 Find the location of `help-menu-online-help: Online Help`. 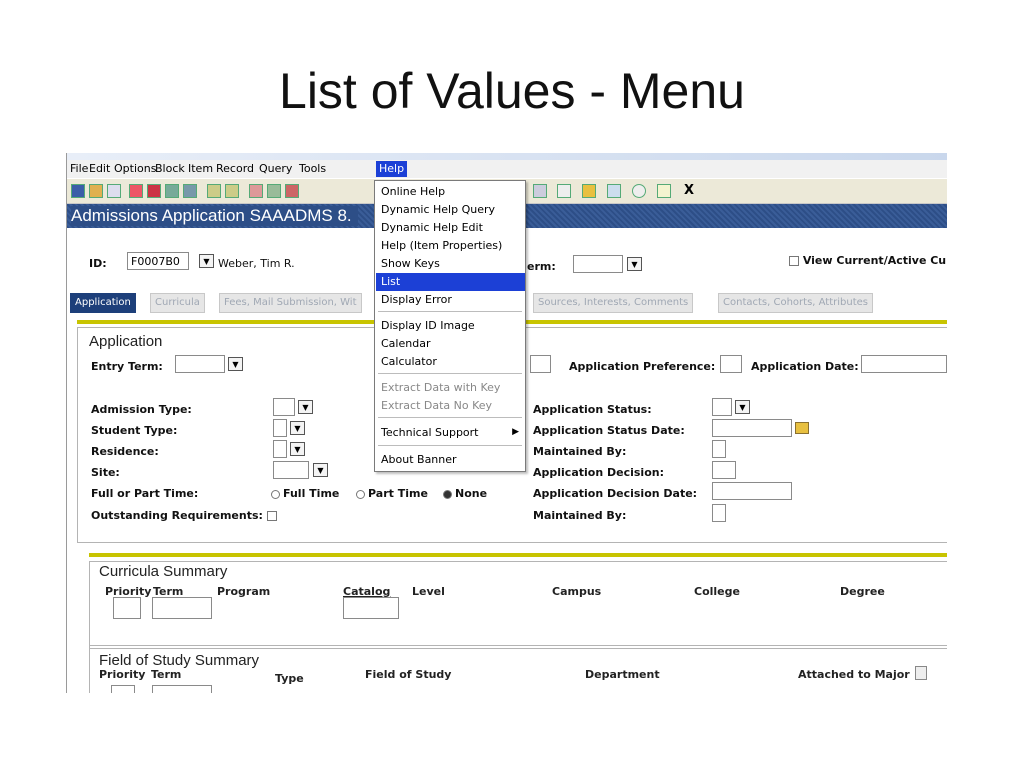

help-menu-online-help: Online Help is located at coordinates (413, 191).